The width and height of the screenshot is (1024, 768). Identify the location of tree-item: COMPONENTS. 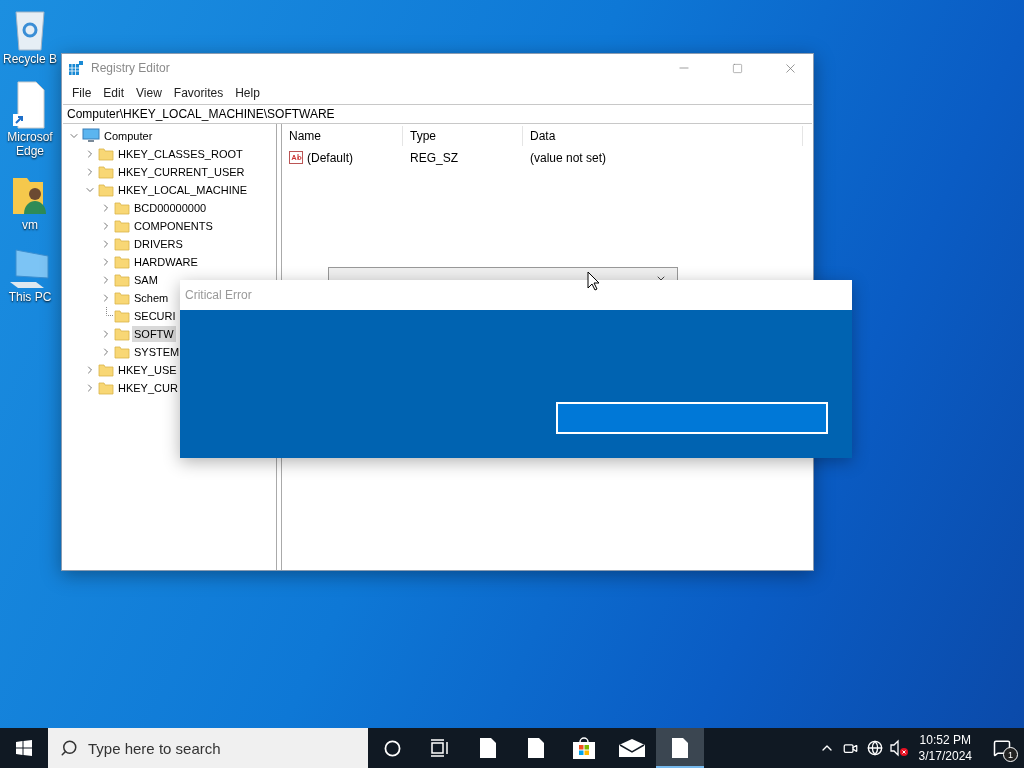
(173, 226).